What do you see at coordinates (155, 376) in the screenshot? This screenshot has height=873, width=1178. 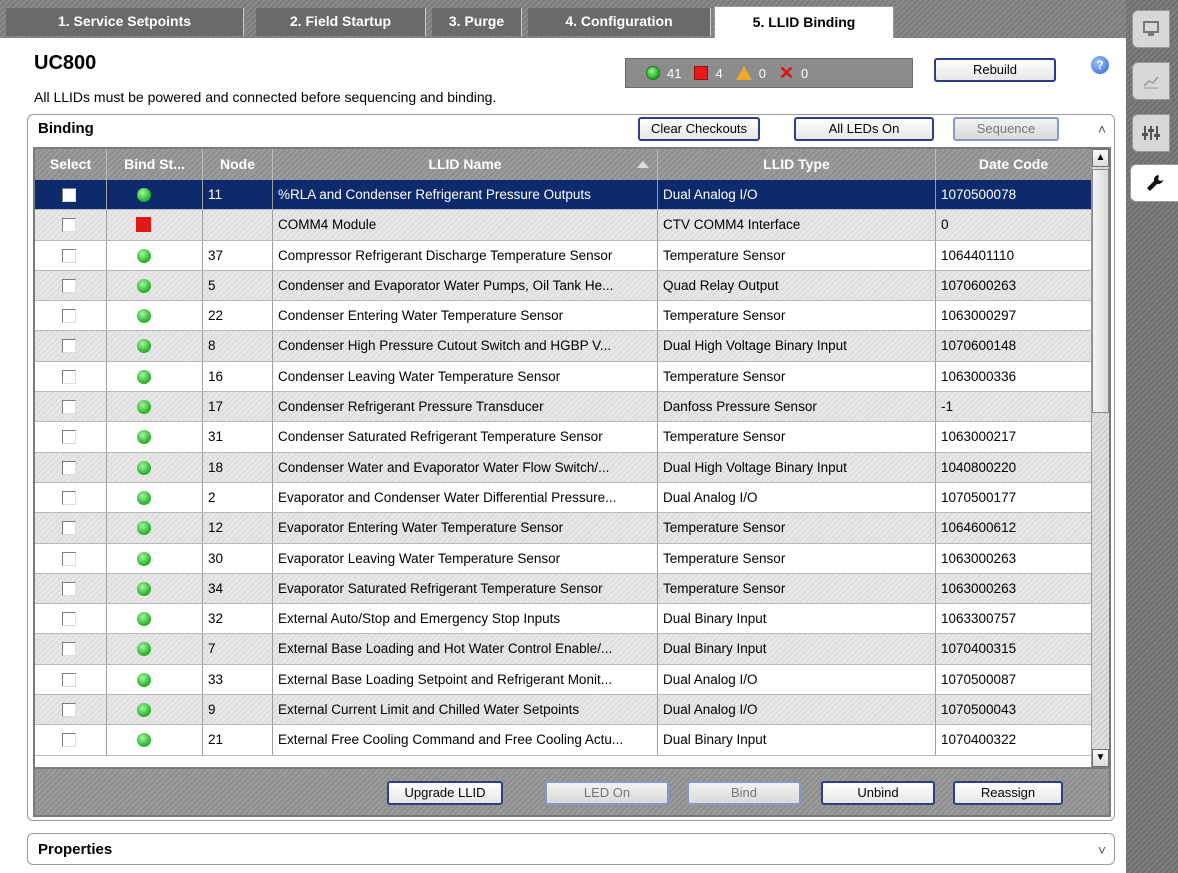 I see `bind-status-cell` at bounding box center [155, 376].